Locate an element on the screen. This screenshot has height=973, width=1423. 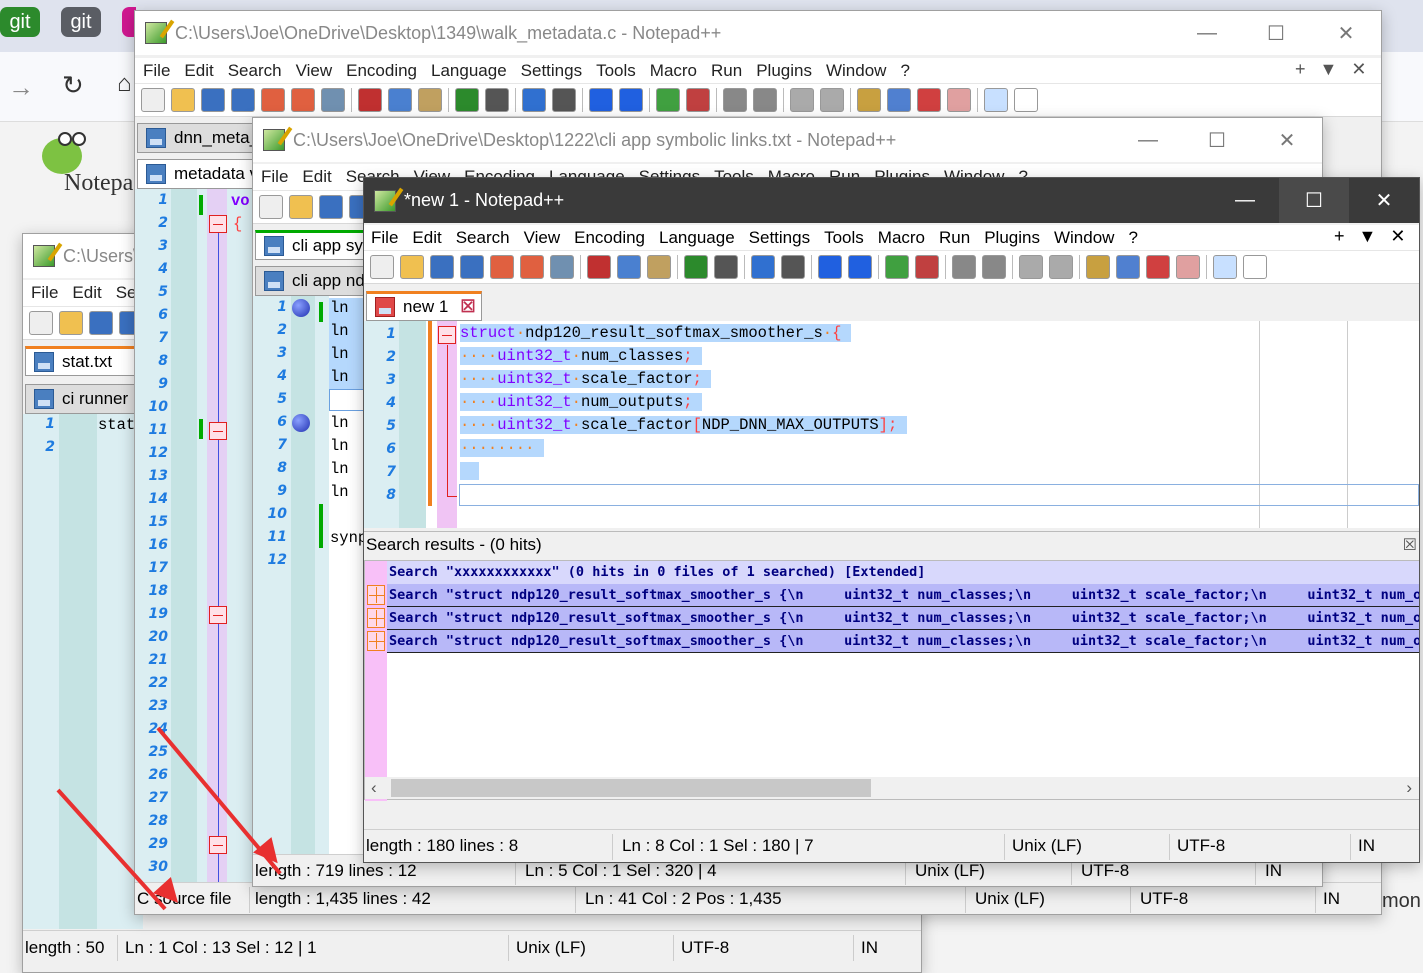
doc-controls: +▼✕ is located at coordinates (1376, 236).